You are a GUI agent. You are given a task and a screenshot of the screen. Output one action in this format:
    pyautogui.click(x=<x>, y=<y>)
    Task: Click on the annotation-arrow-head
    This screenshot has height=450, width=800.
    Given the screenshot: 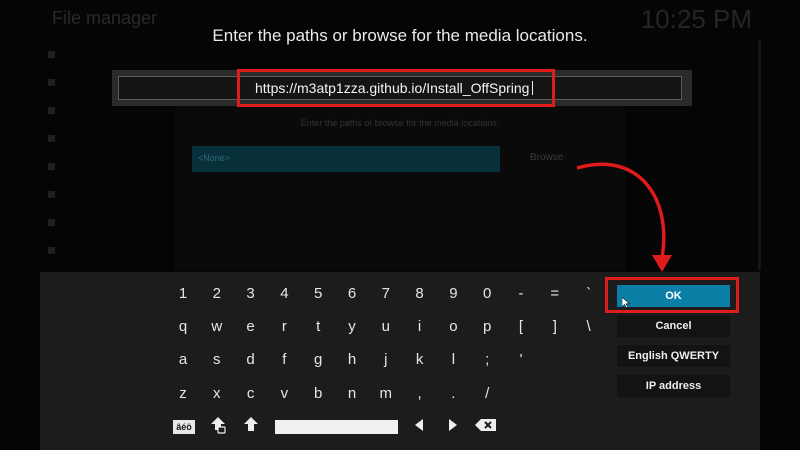 What is the action you would take?
    pyautogui.click(x=662, y=263)
    